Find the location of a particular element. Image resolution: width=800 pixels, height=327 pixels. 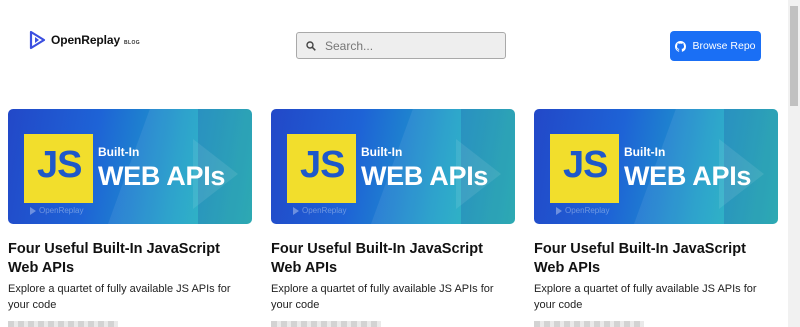

logo-tag: BLOG is located at coordinates (132, 43).